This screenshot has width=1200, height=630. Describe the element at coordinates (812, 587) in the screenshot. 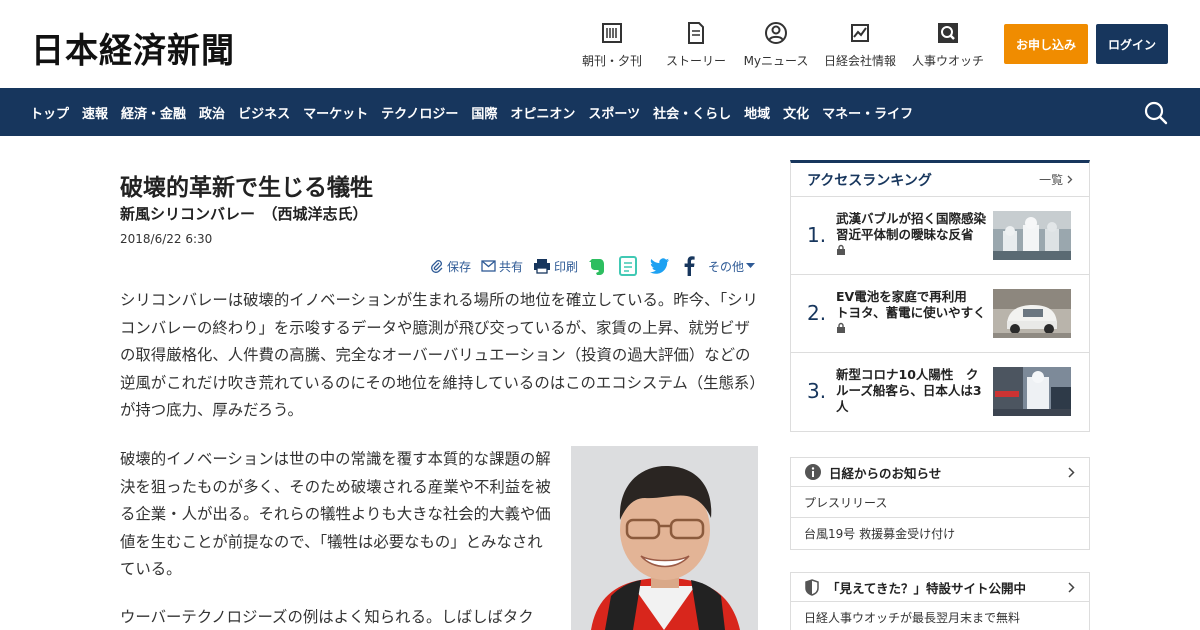

I see `shield-icon` at that location.